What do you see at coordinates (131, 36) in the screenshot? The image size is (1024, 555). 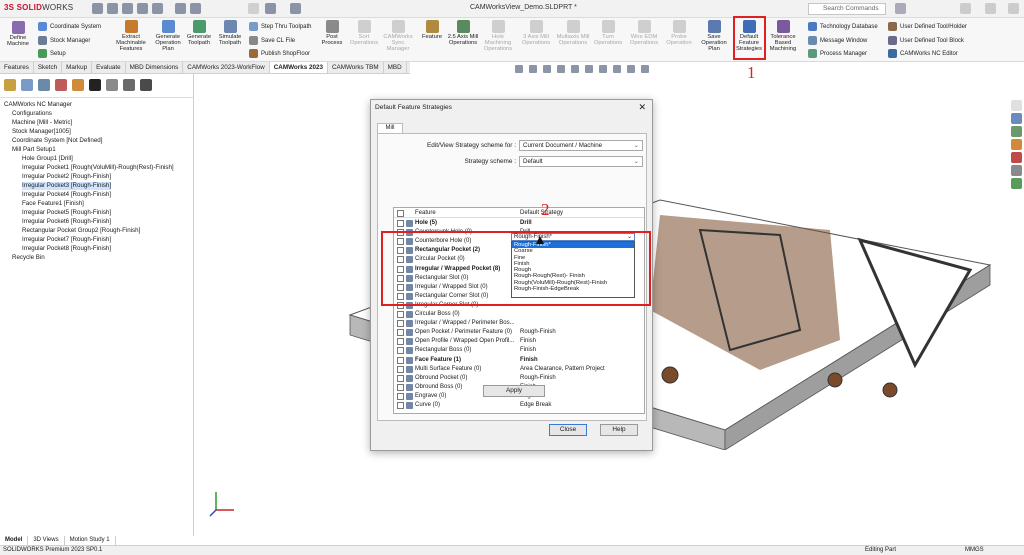 I see `extract-features-button: Extract Machinable Features` at bounding box center [131, 36].